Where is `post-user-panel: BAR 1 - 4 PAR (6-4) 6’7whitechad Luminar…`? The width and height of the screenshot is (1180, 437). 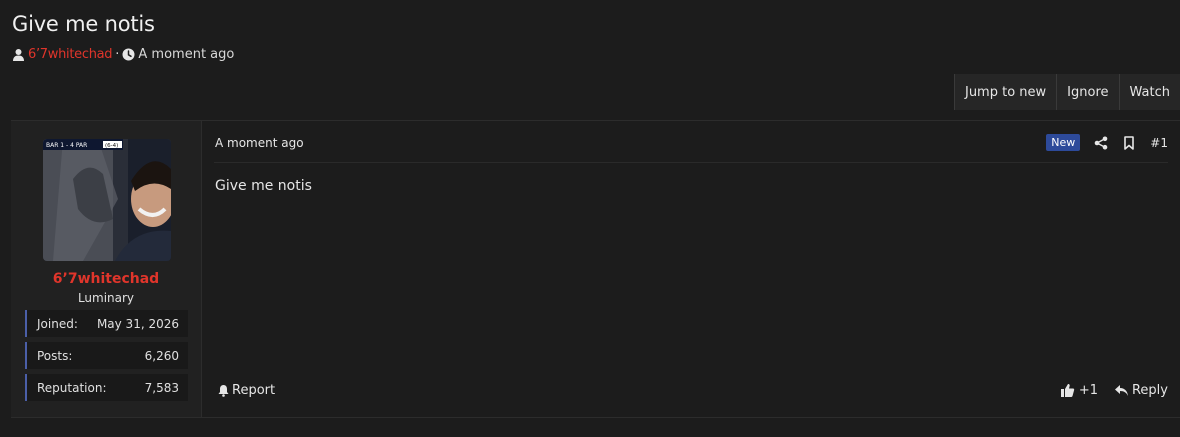 post-user-panel: BAR 1 - 4 PAR (6-4) 6’7whitechad Luminar… is located at coordinates (106, 269).